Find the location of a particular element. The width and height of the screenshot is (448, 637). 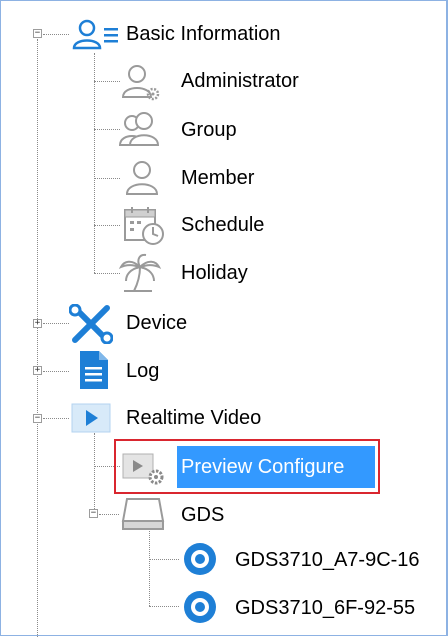

tree-item-preview-configure: Preview Configure is located at coordinates (262, 467).